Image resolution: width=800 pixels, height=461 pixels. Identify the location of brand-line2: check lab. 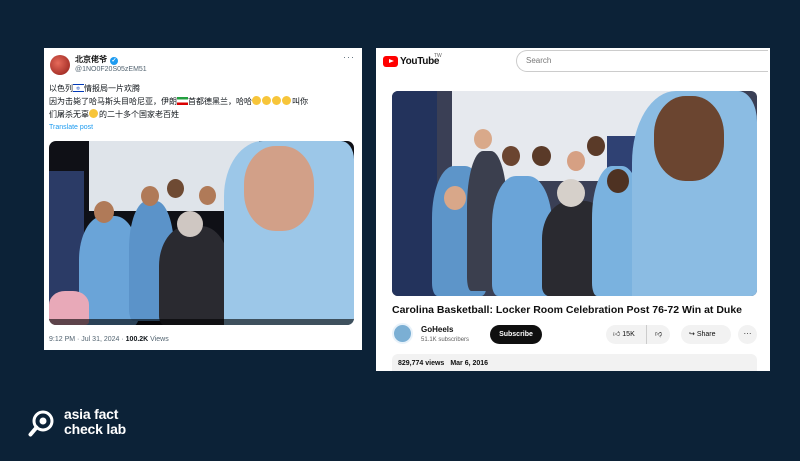
(95, 429).